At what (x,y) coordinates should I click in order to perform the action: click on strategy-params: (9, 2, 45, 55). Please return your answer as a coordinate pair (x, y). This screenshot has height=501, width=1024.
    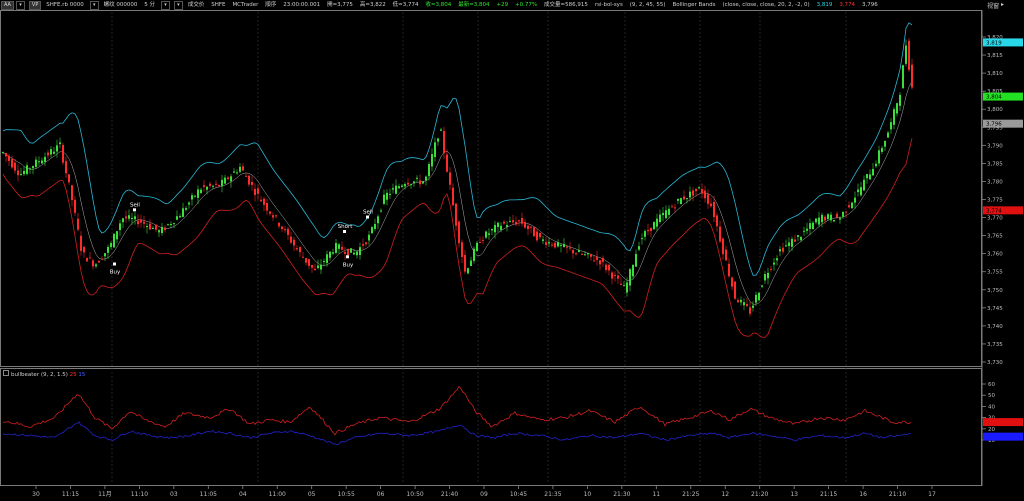
    Looking at the image, I should click on (647, 5).